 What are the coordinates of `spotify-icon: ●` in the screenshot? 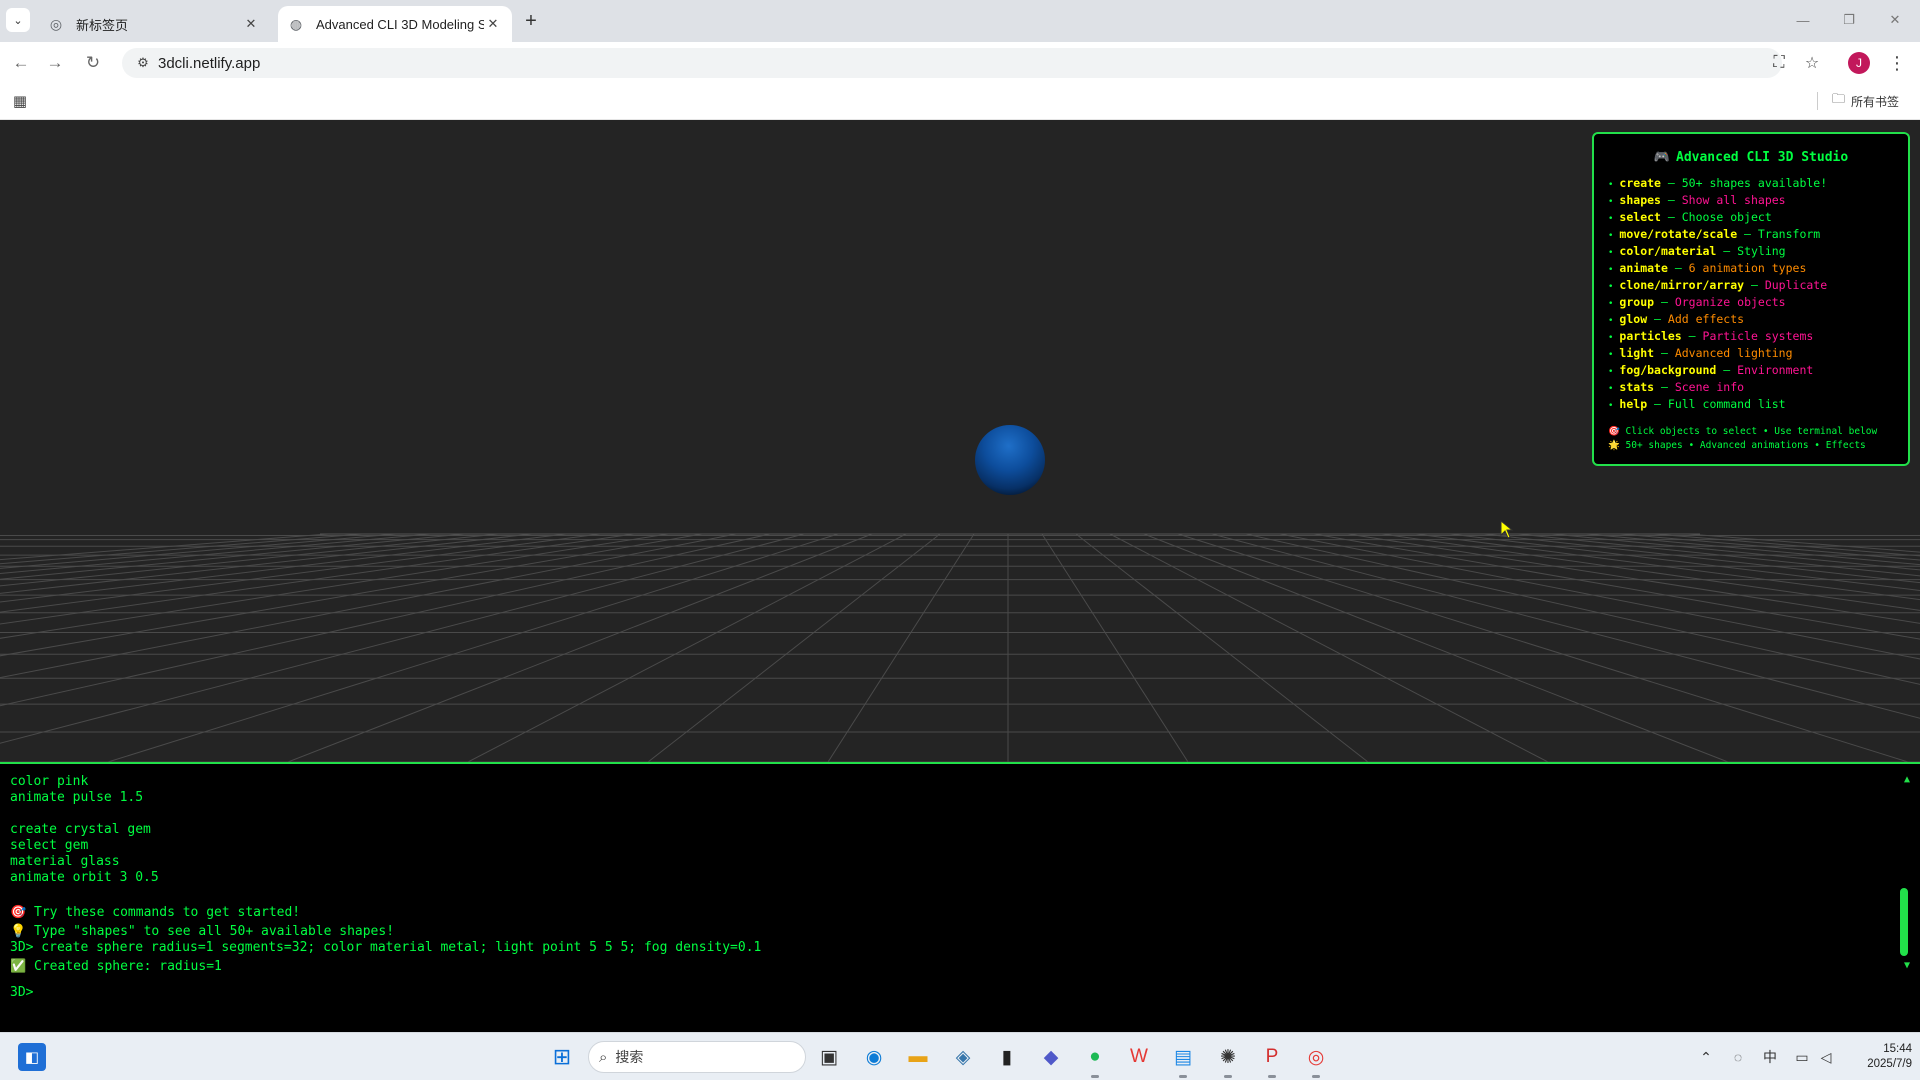 It's located at (1095, 1057).